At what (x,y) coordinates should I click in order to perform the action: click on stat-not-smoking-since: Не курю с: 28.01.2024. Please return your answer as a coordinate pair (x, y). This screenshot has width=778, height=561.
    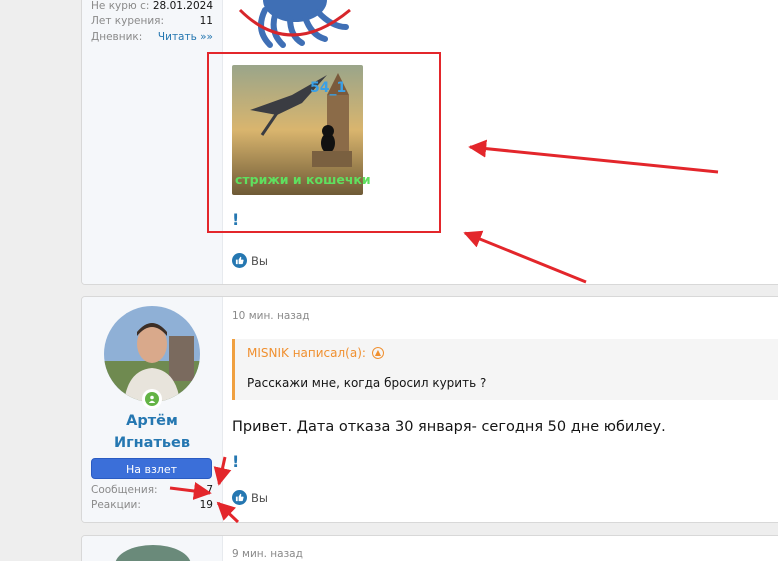
    Looking at the image, I should click on (152, 6).